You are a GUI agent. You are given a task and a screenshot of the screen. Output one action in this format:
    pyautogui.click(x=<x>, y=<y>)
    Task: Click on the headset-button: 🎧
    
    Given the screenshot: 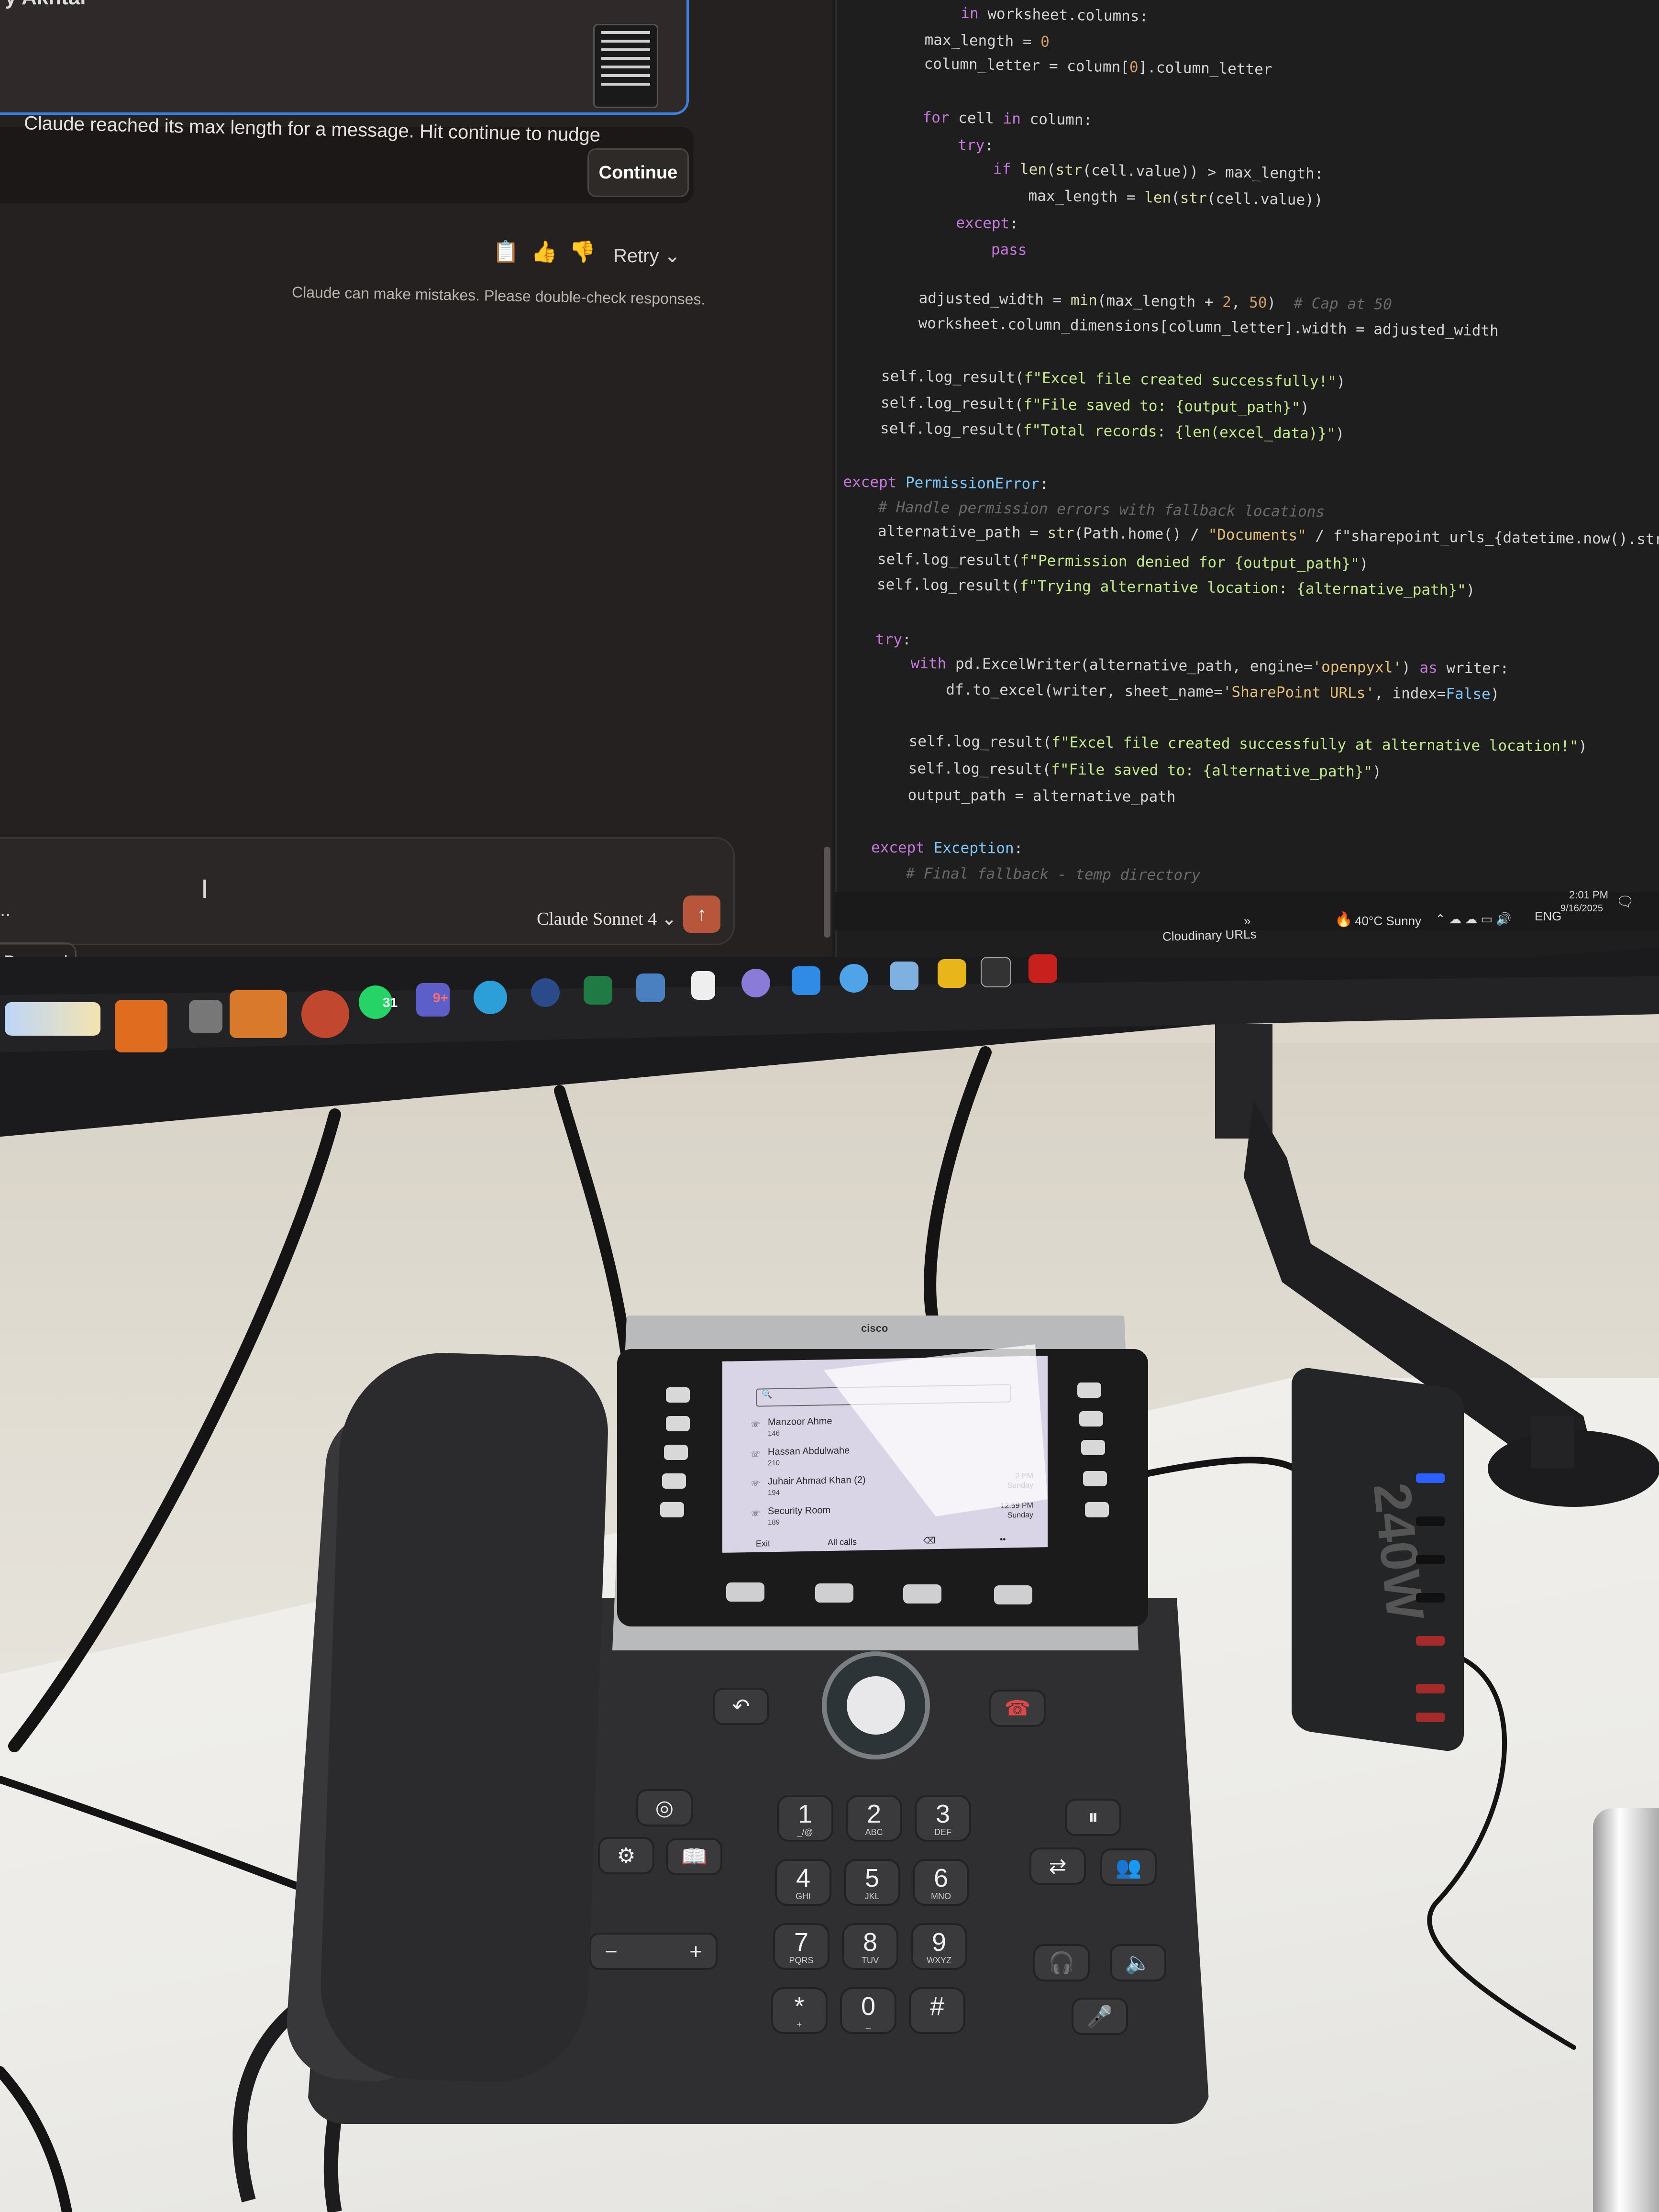 What is the action you would take?
    pyautogui.click(x=1061, y=1962)
    